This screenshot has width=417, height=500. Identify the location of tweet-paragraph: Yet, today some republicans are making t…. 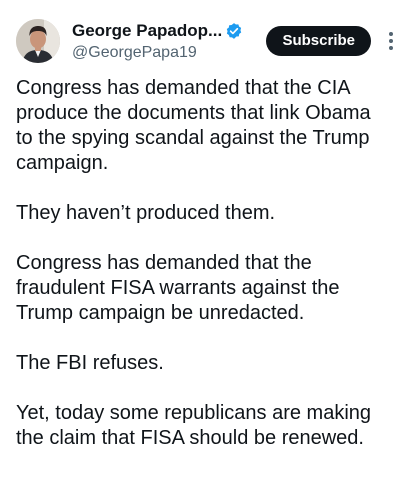
(194, 425).